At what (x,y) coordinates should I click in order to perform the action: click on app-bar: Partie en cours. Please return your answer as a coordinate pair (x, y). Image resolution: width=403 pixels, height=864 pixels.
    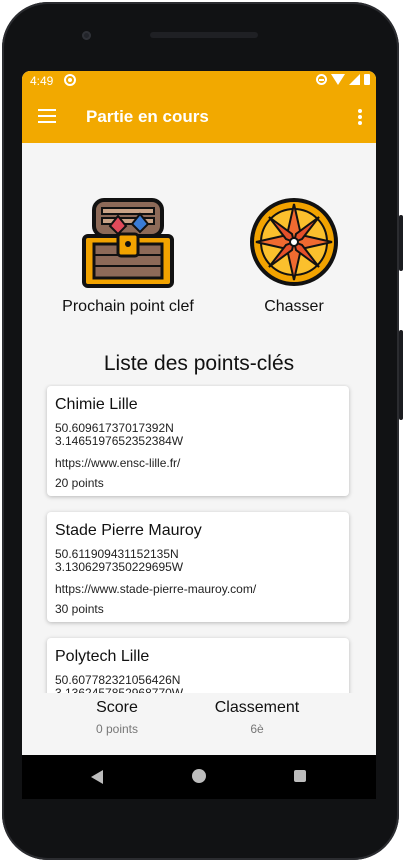
    Looking at the image, I should click on (199, 117).